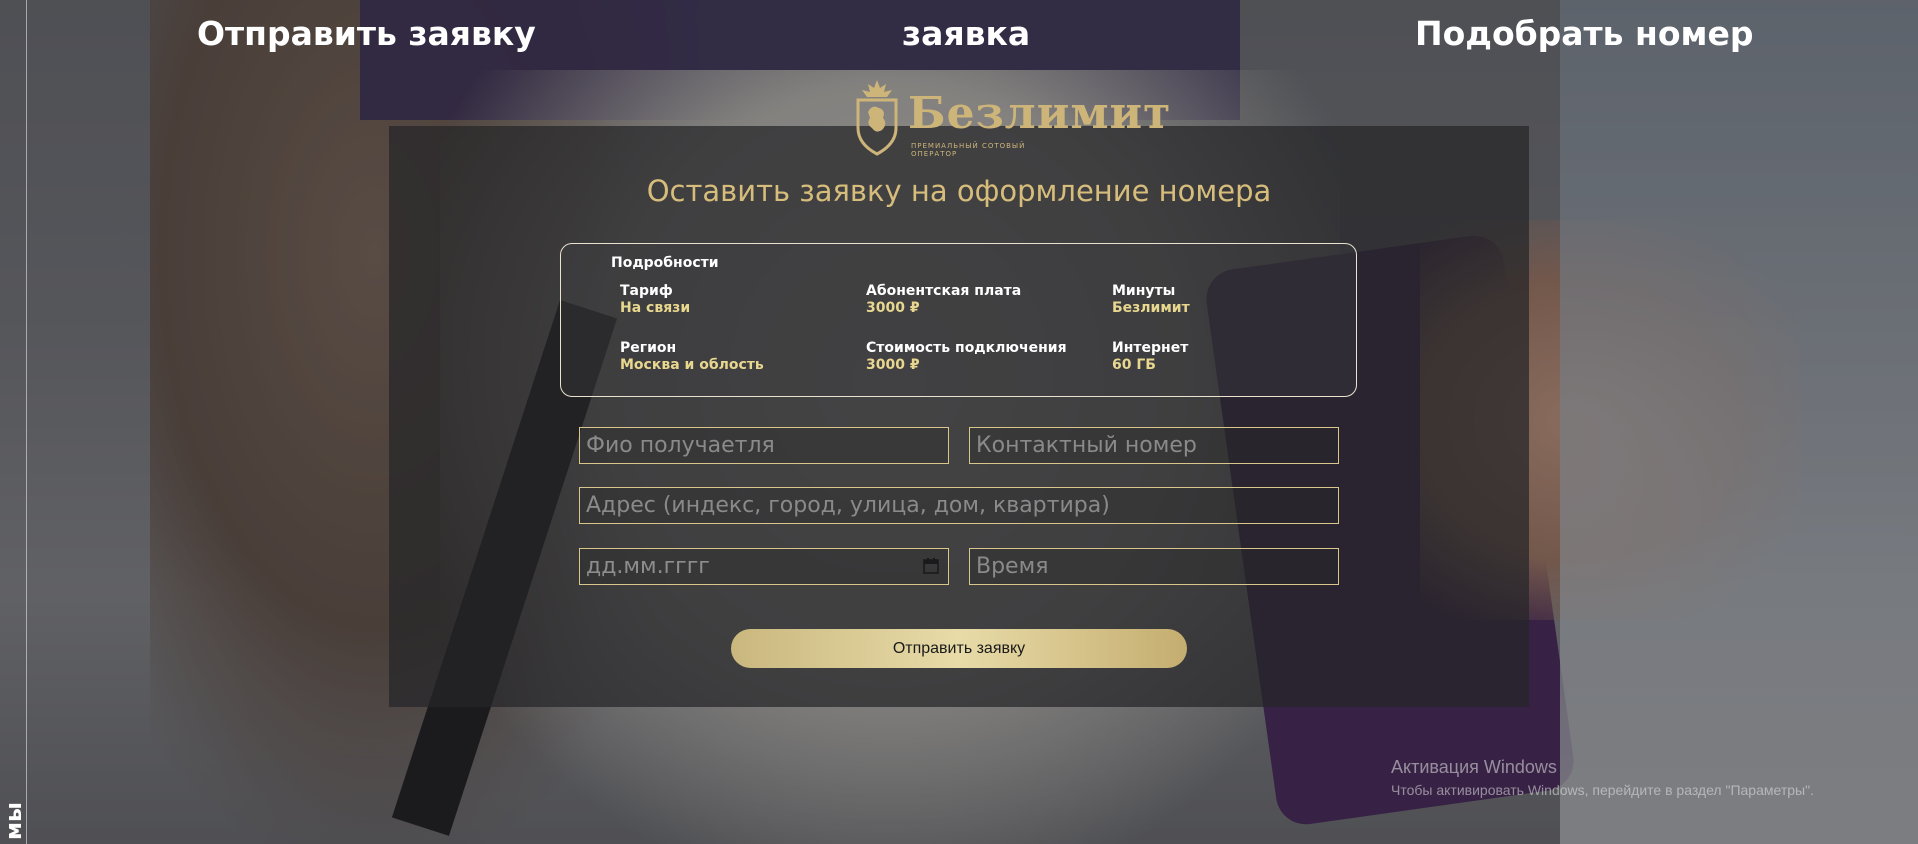  Describe the element at coordinates (14, 821) in the screenshot. I see `rail-label: мы` at that location.